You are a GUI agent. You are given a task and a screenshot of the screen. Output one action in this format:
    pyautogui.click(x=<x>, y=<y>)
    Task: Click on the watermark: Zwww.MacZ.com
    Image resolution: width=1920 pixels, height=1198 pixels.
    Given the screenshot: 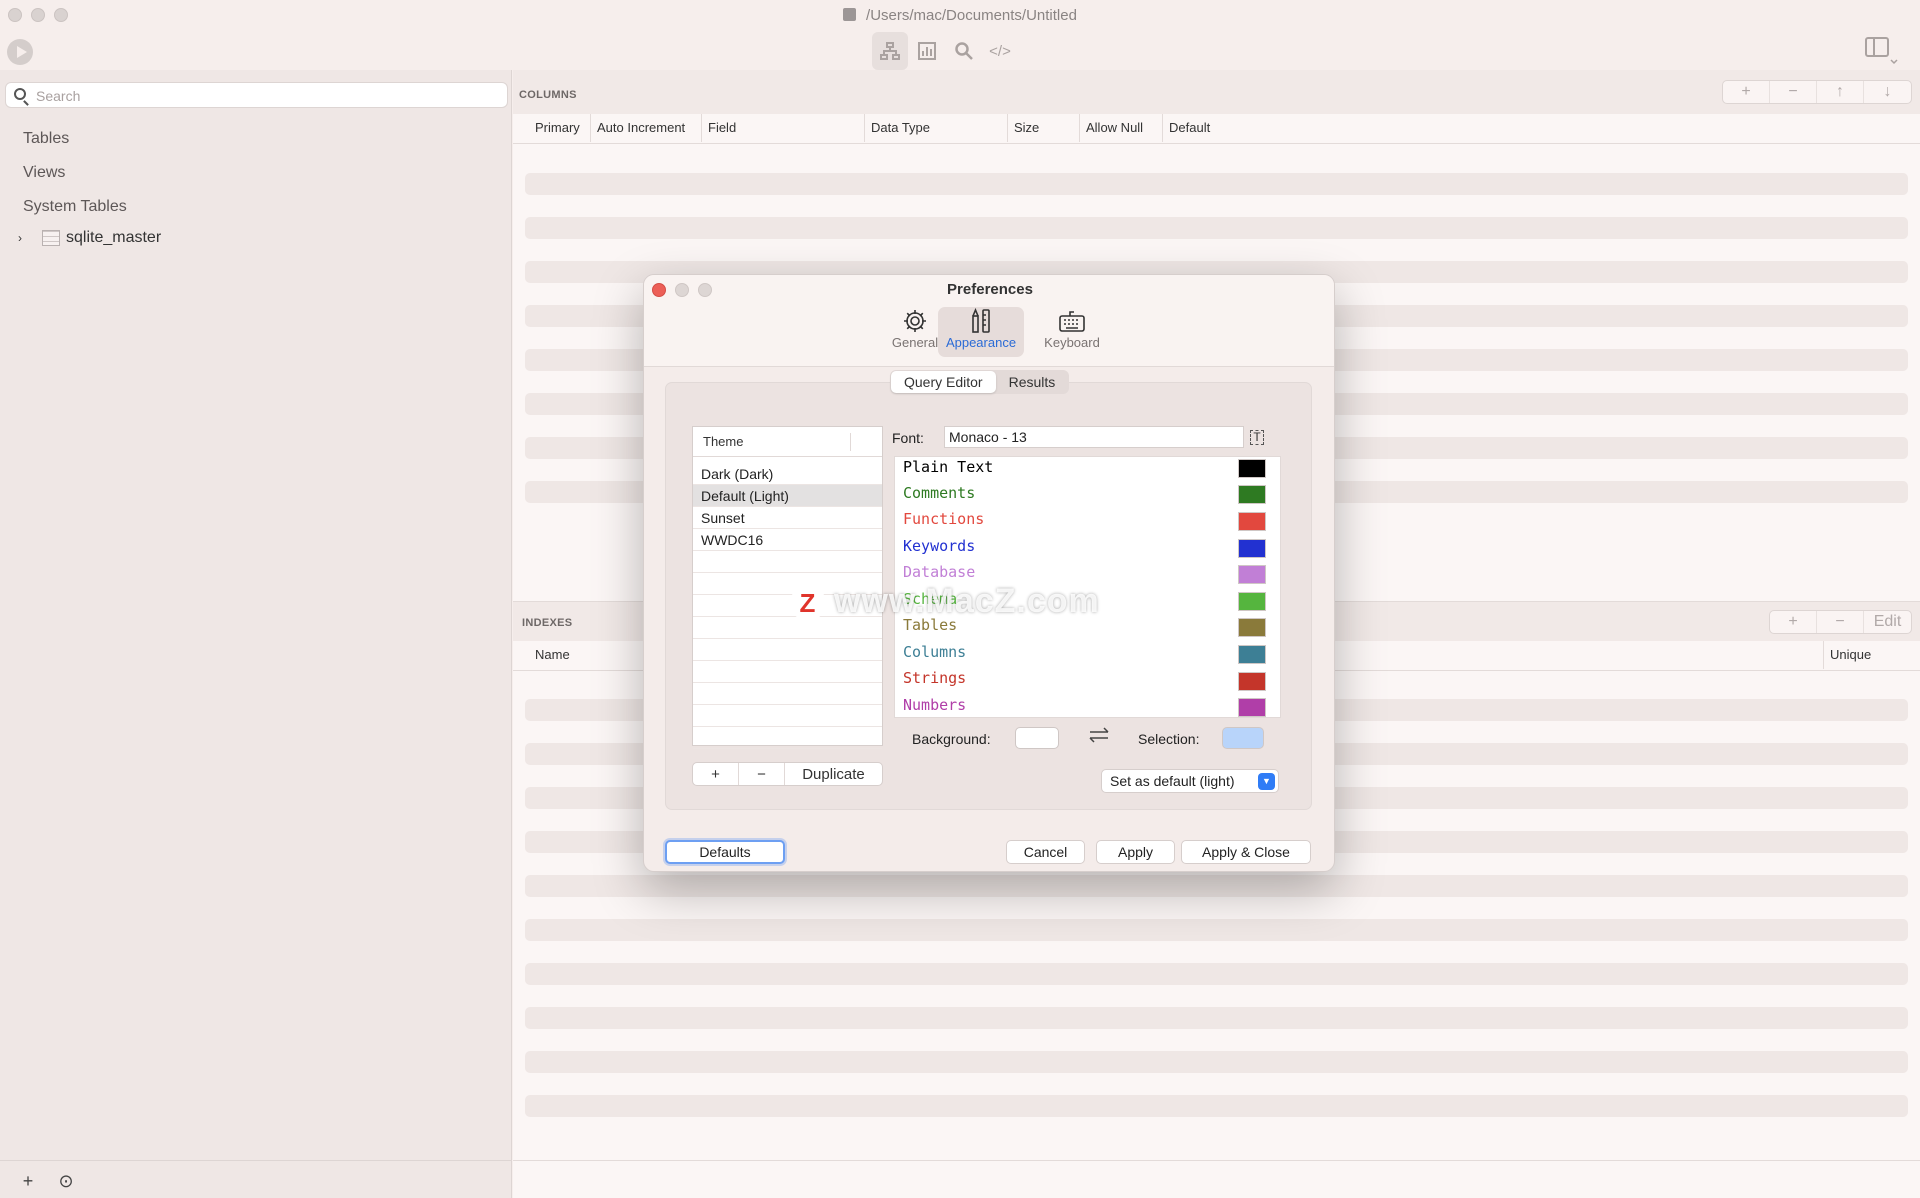 What is the action you would take?
    pyautogui.click(x=945, y=601)
    